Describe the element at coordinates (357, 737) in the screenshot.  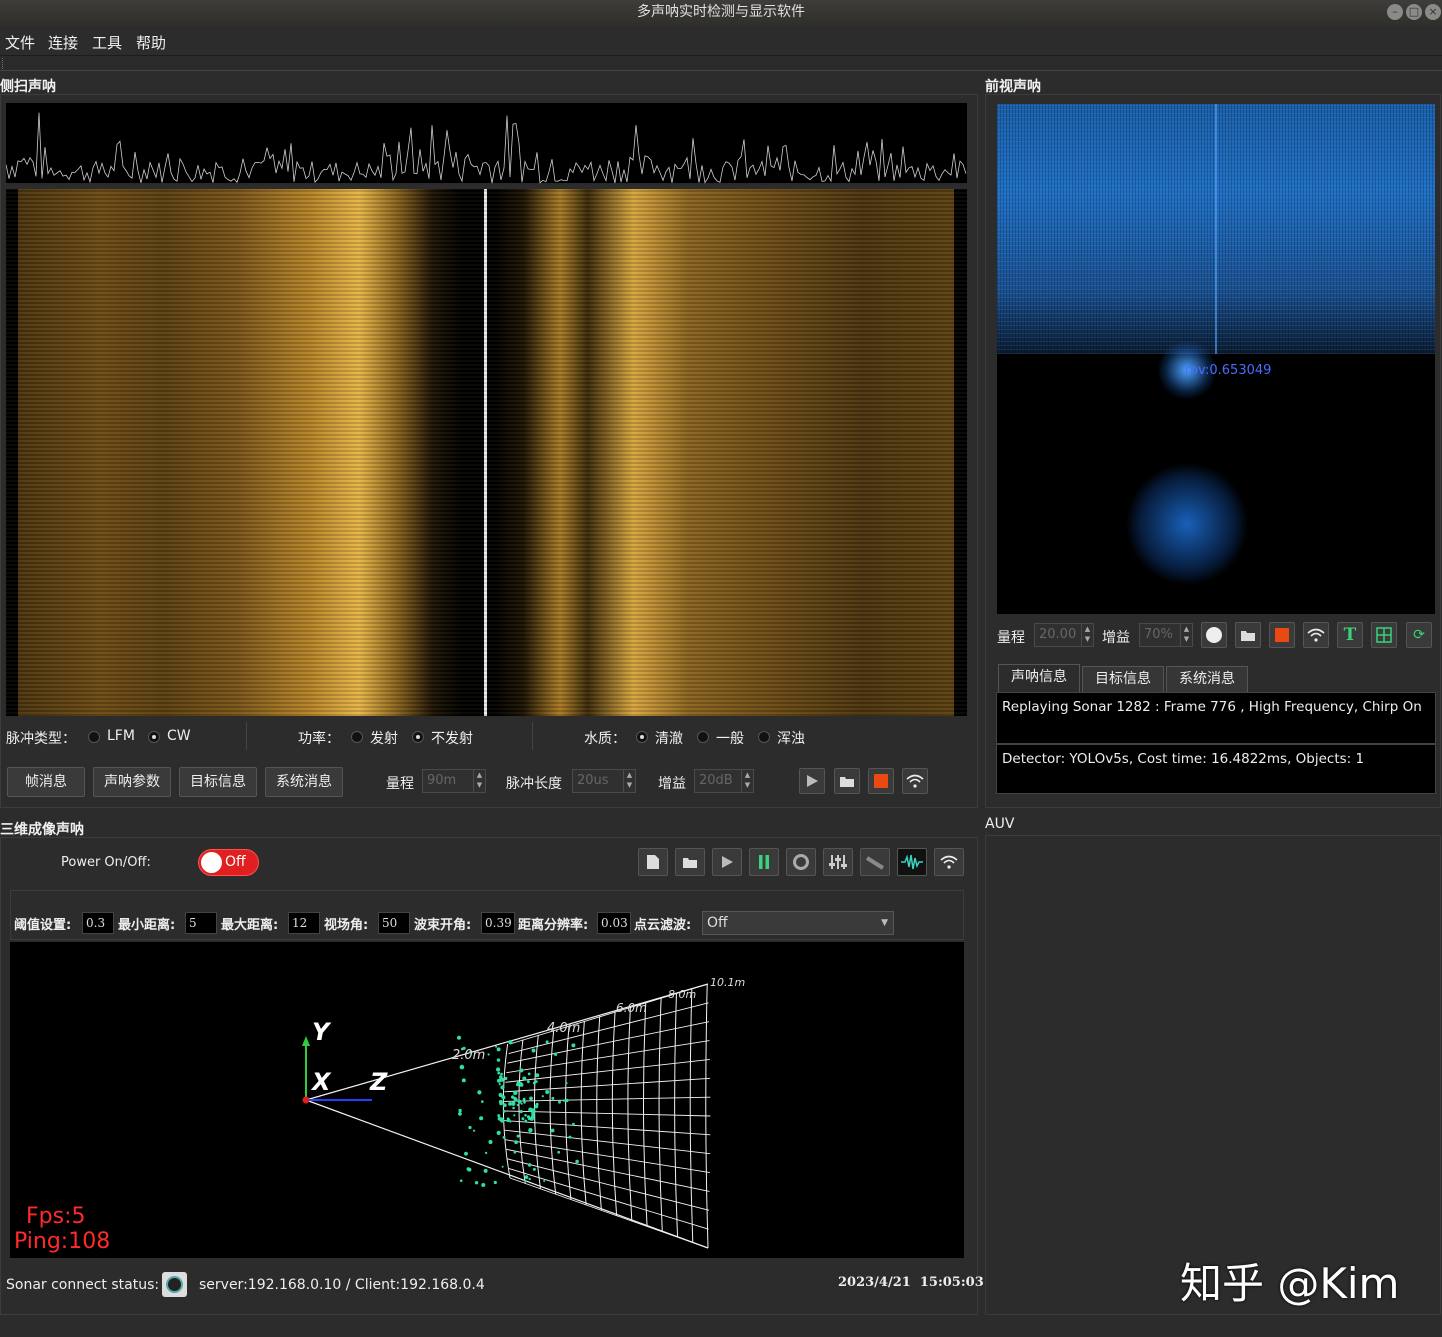
I see `power-on-radio` at that location.